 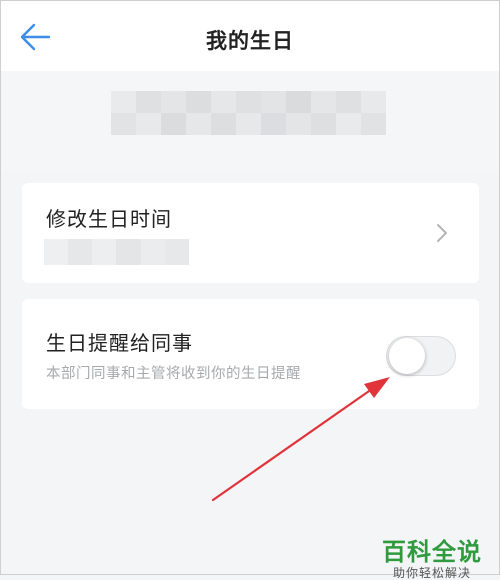 I want to click on redacted-birthday-value, so click(x=116, y=252).